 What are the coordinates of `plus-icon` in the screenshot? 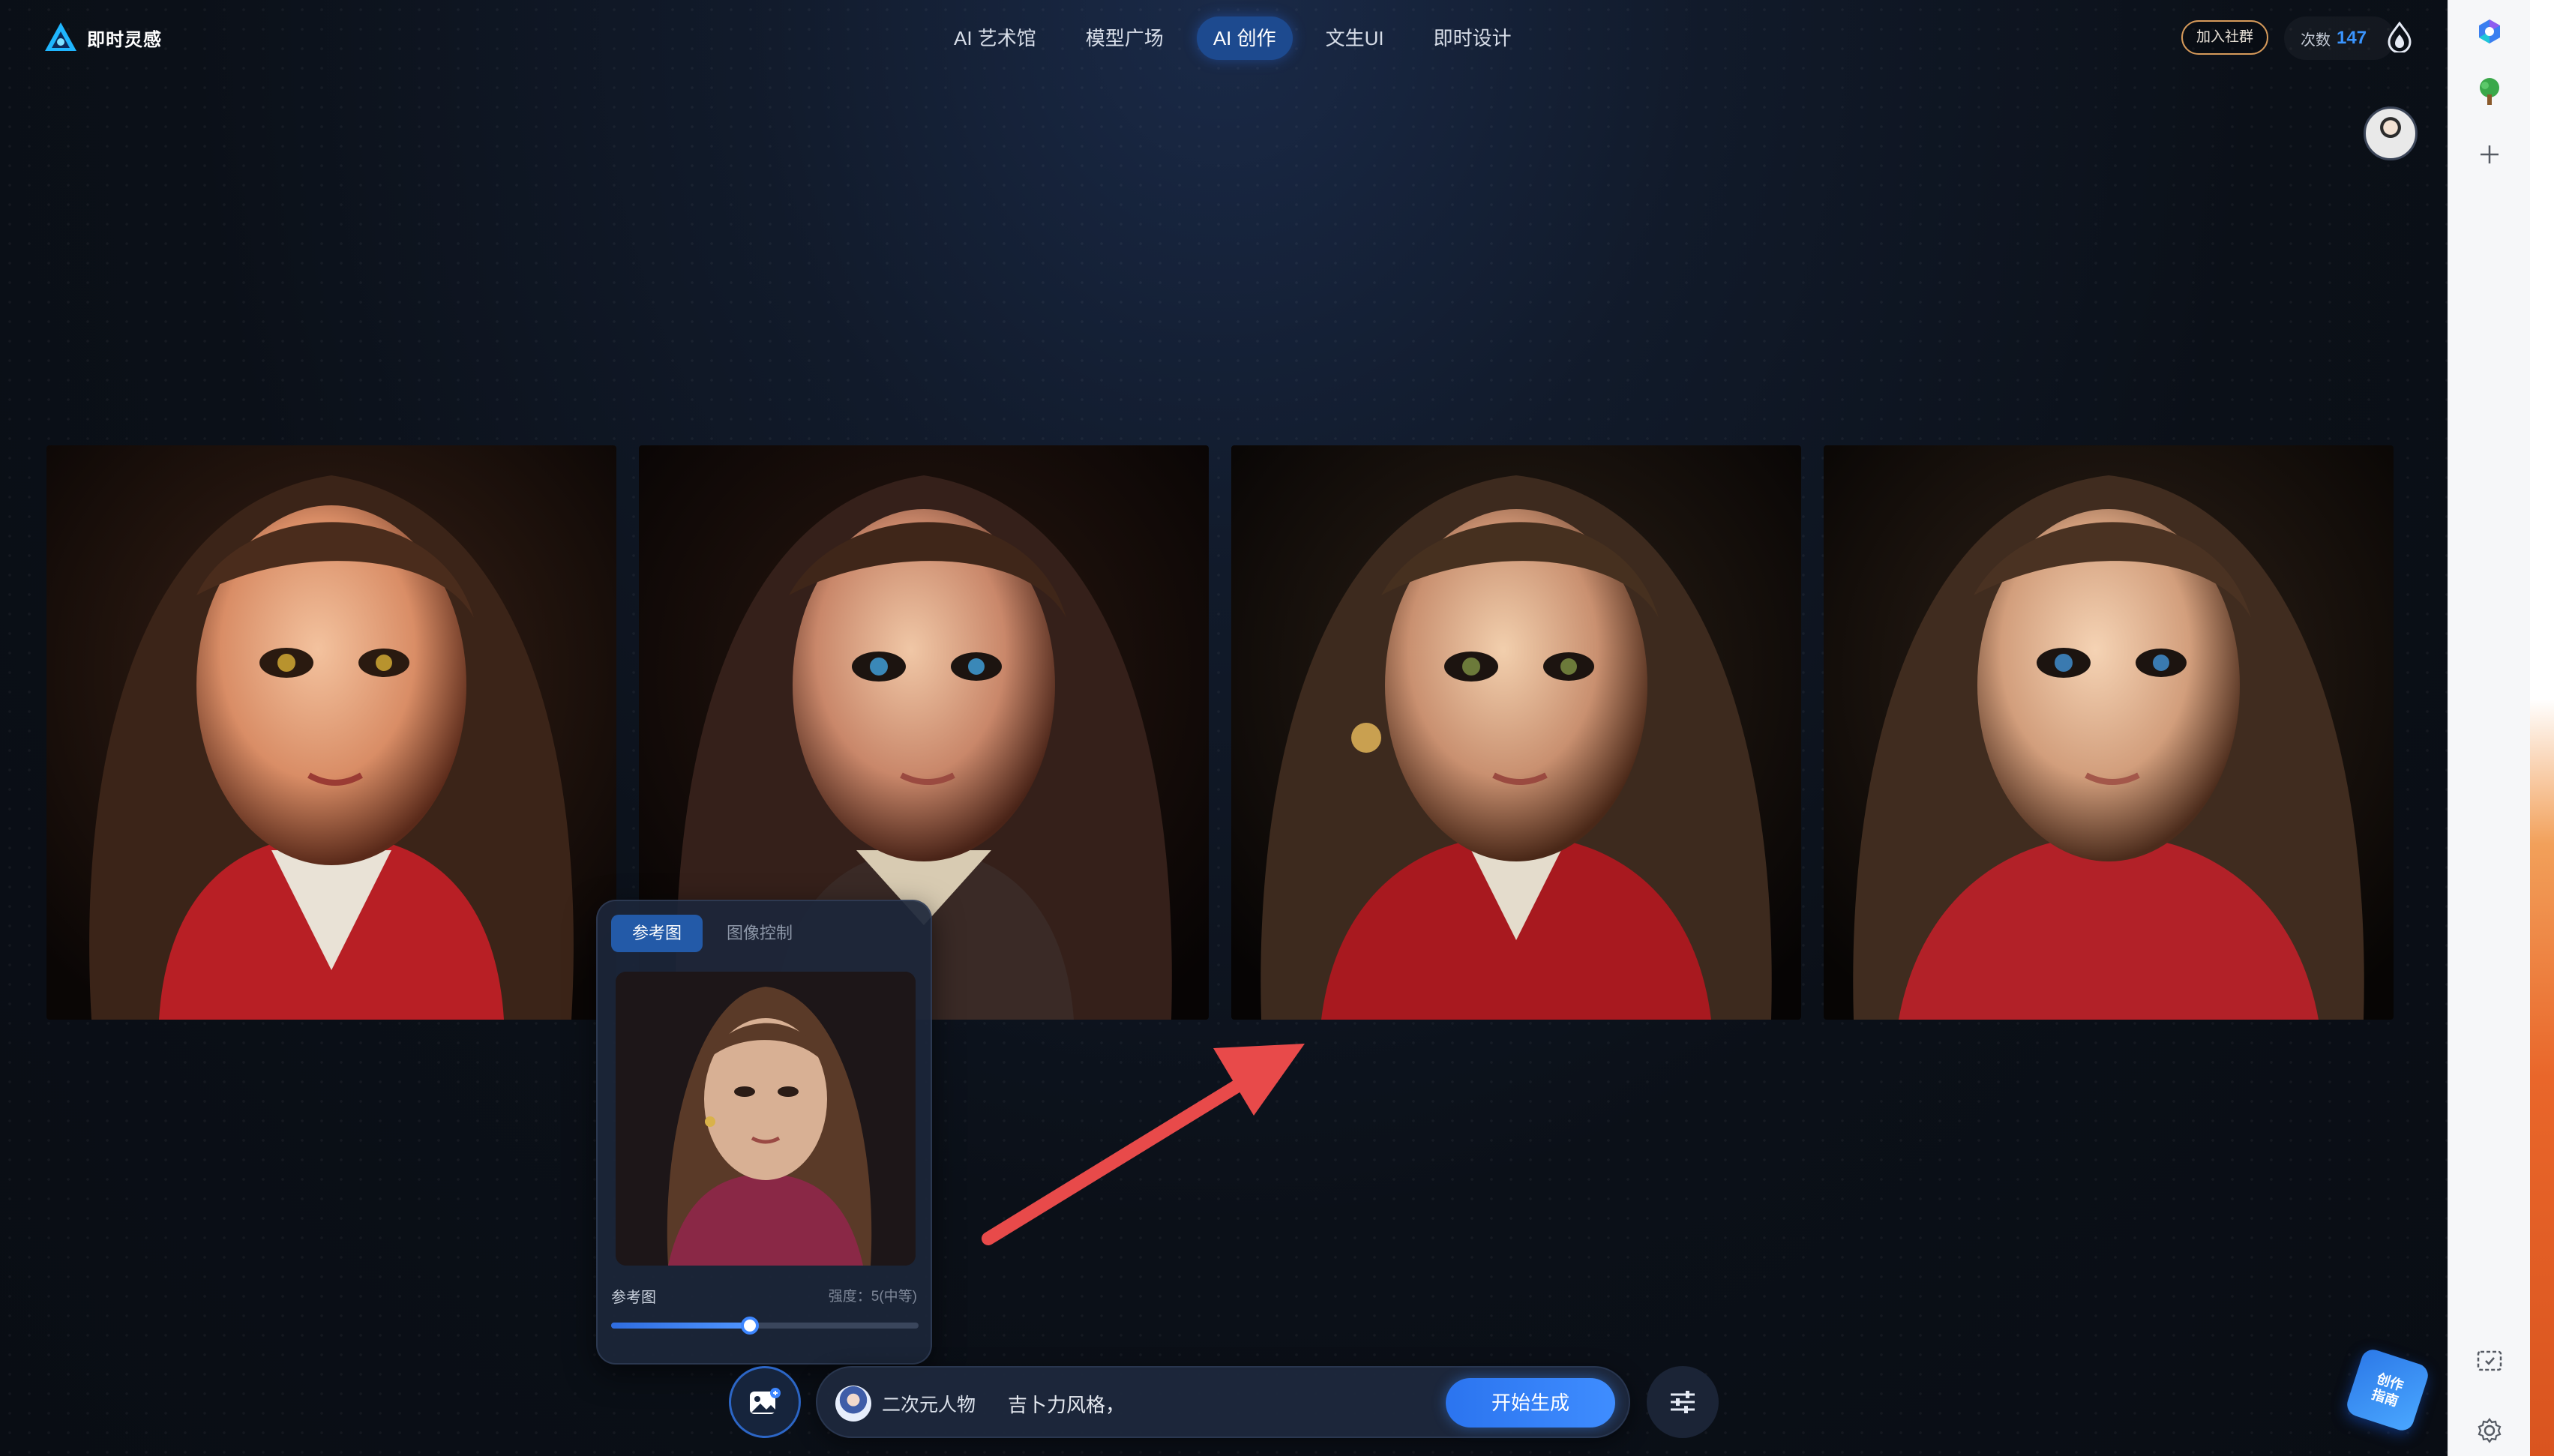 It's located at (2490, 154).